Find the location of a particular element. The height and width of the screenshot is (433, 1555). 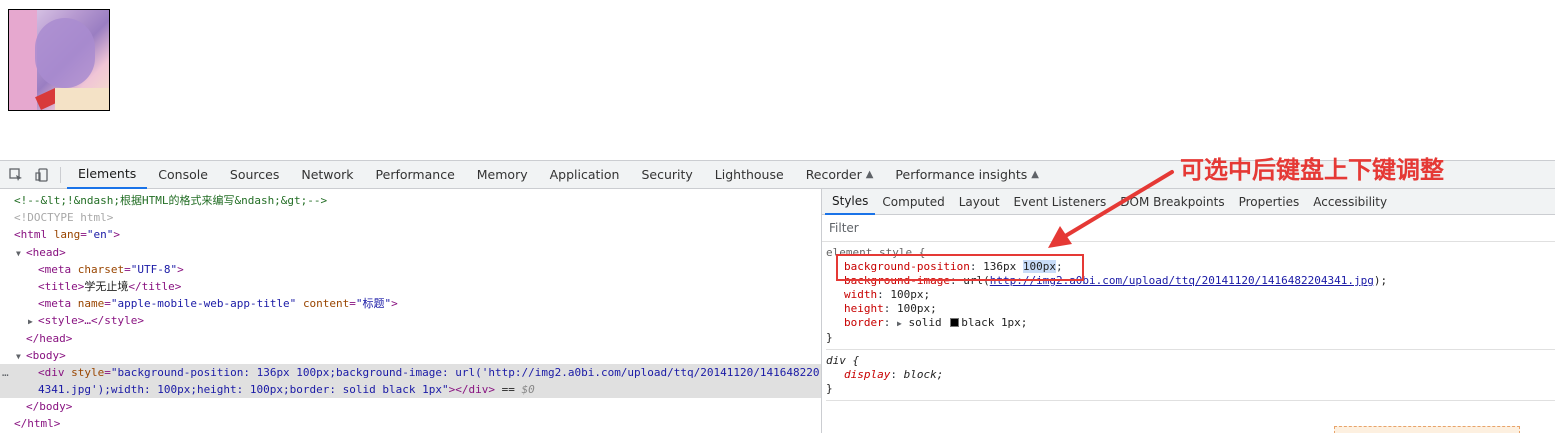

tab-network: Network is located at coordinates (327, 175).